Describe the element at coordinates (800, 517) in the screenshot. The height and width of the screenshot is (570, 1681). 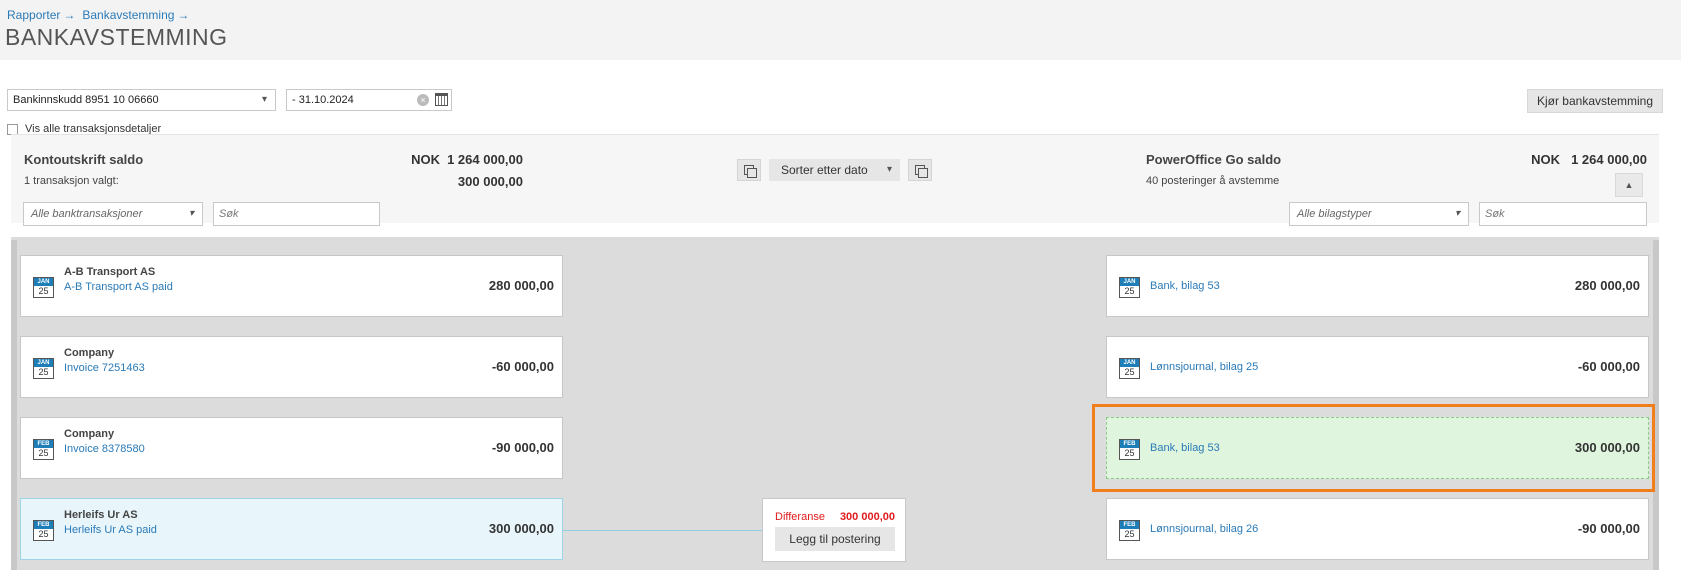
I see `difference-label: Differanse` at that location.